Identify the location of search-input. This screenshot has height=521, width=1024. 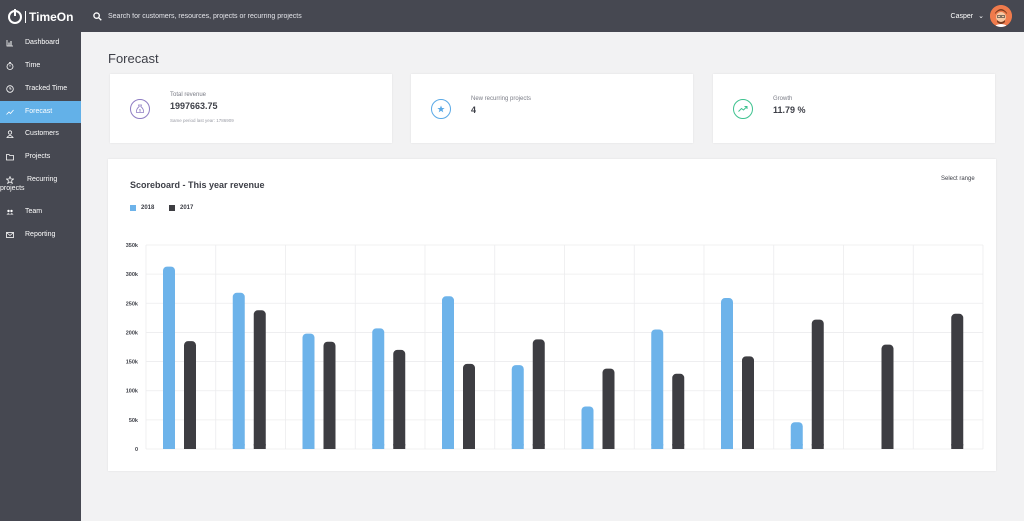
(238, 16).